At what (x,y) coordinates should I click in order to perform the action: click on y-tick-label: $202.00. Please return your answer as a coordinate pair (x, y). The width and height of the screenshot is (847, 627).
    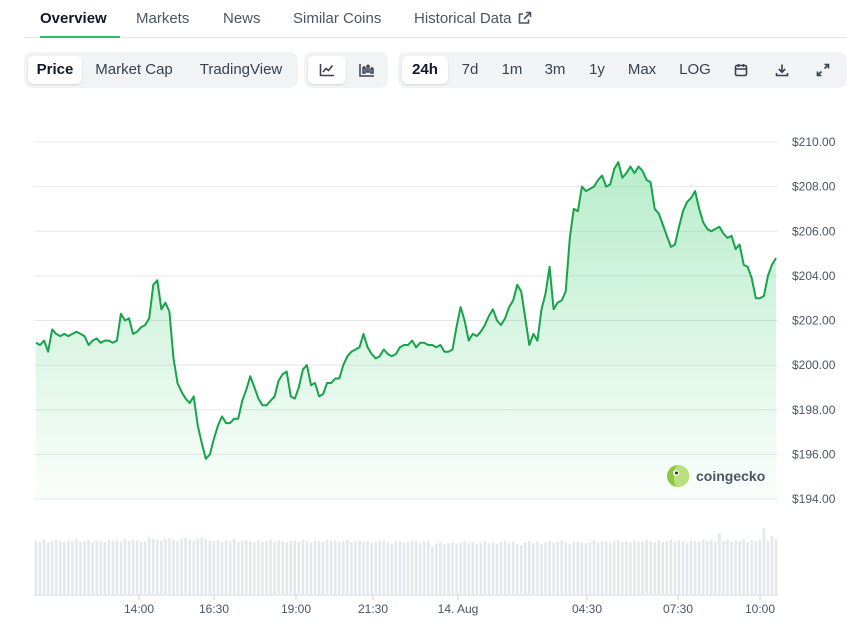
    Looking at the image, I should click on (814, 321).